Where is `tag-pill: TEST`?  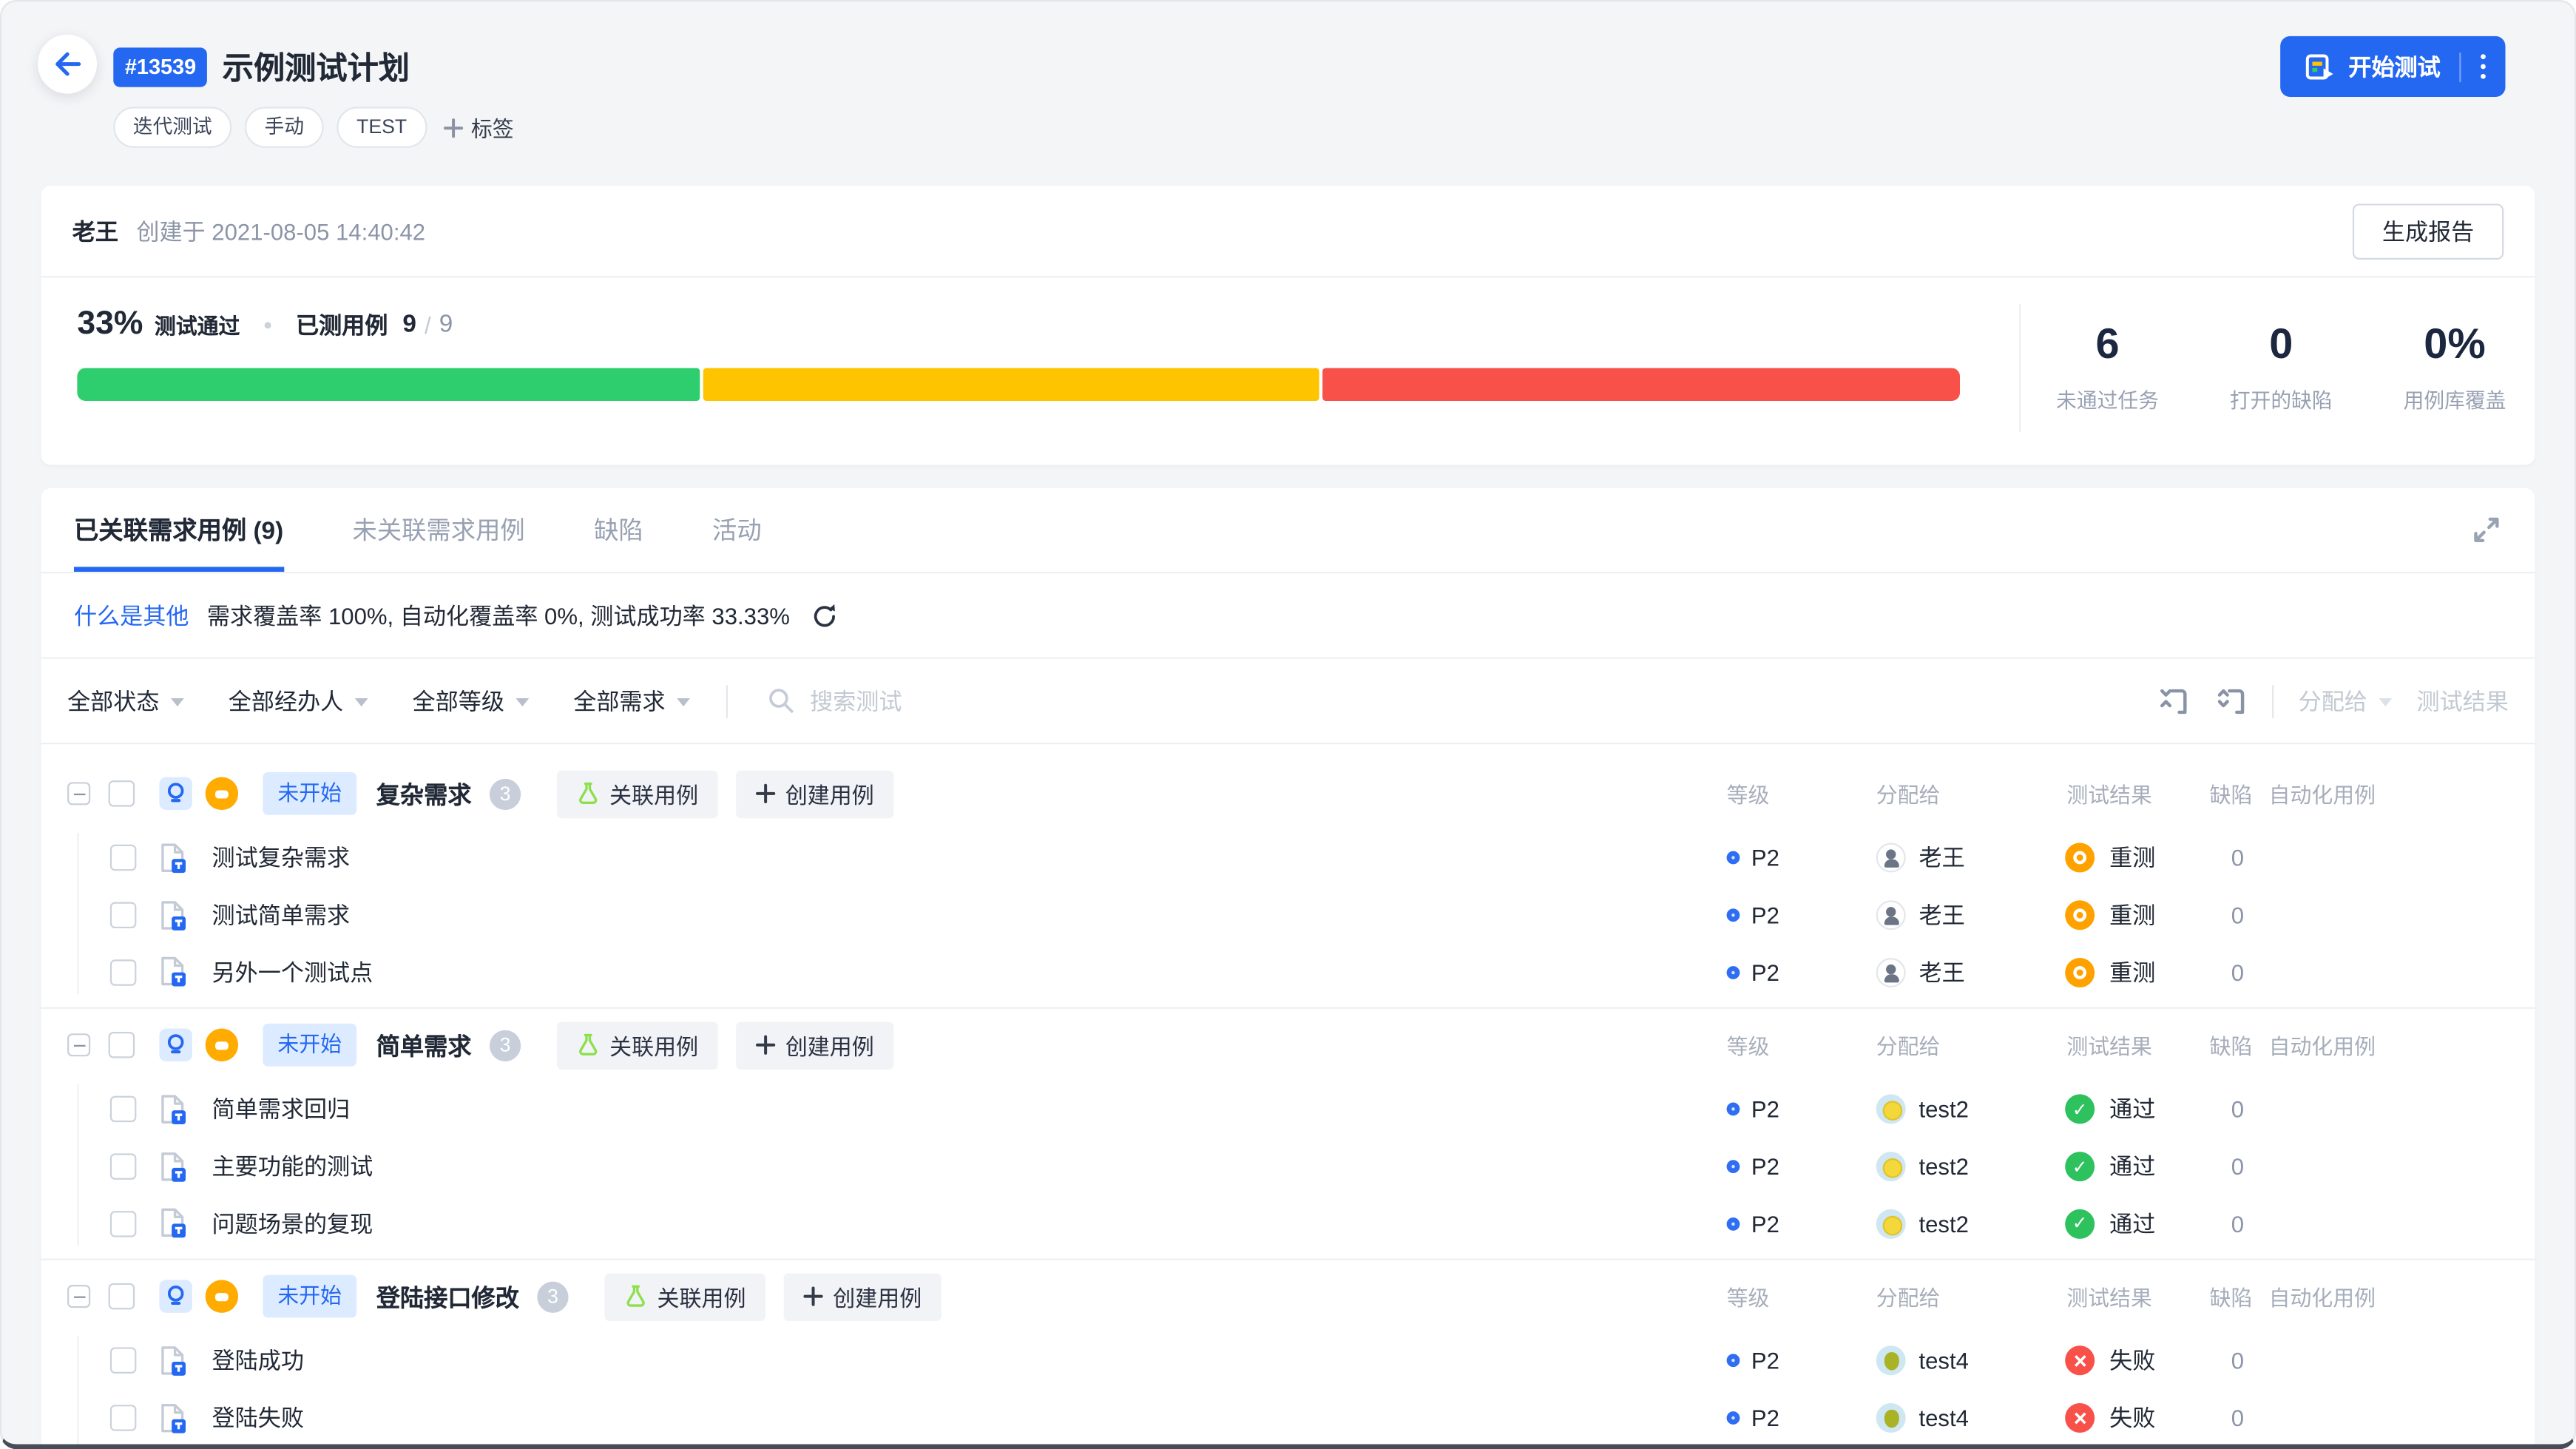
tag-pill: TEST is located at coordinates (382, 128).